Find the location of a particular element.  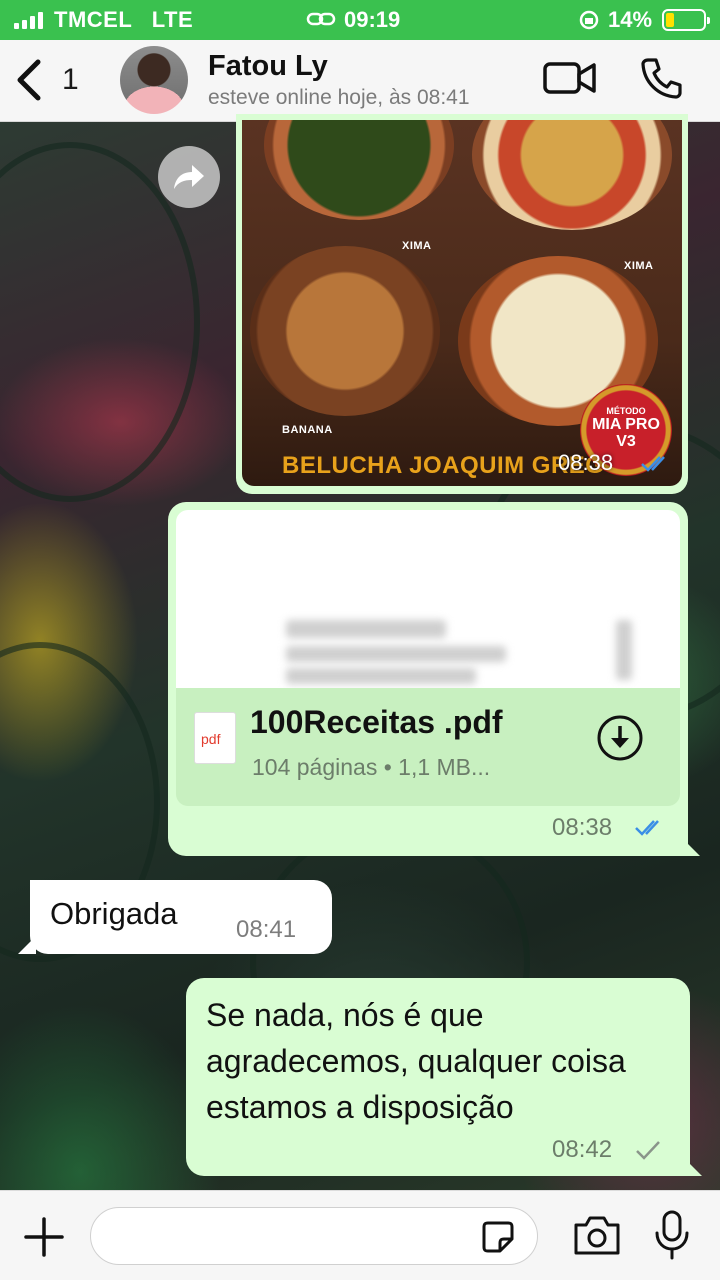

message-input is located at coordinates (314, 1236).